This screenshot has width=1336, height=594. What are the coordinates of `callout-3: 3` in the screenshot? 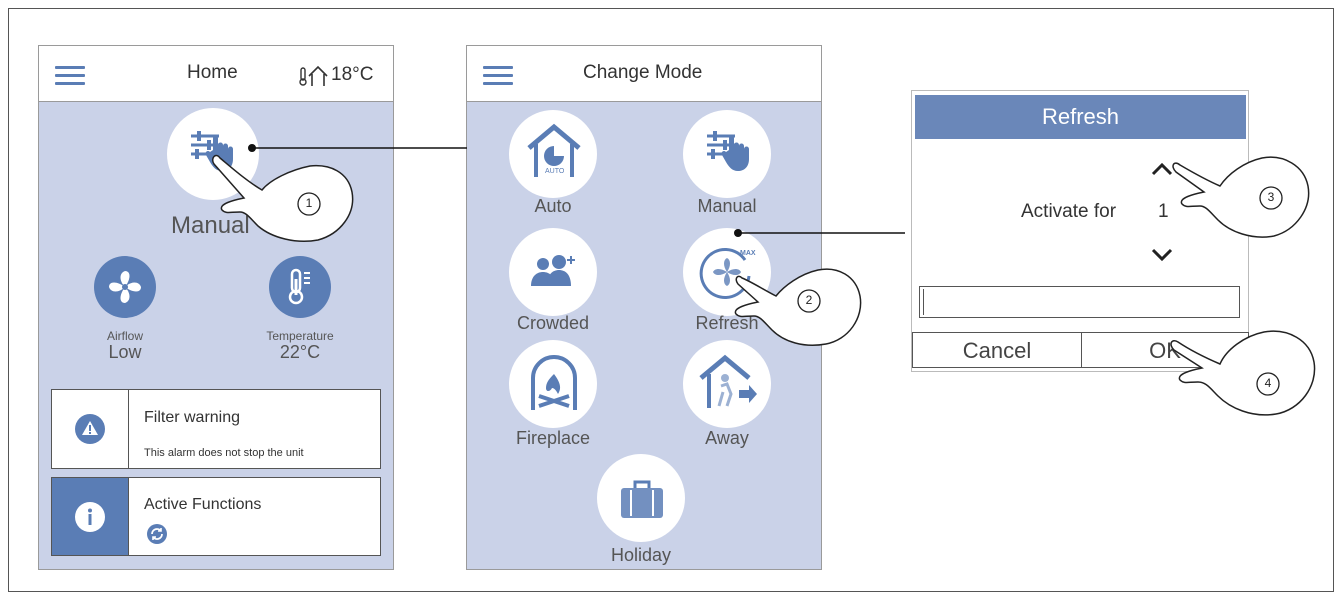 It's located at (1271, 197).